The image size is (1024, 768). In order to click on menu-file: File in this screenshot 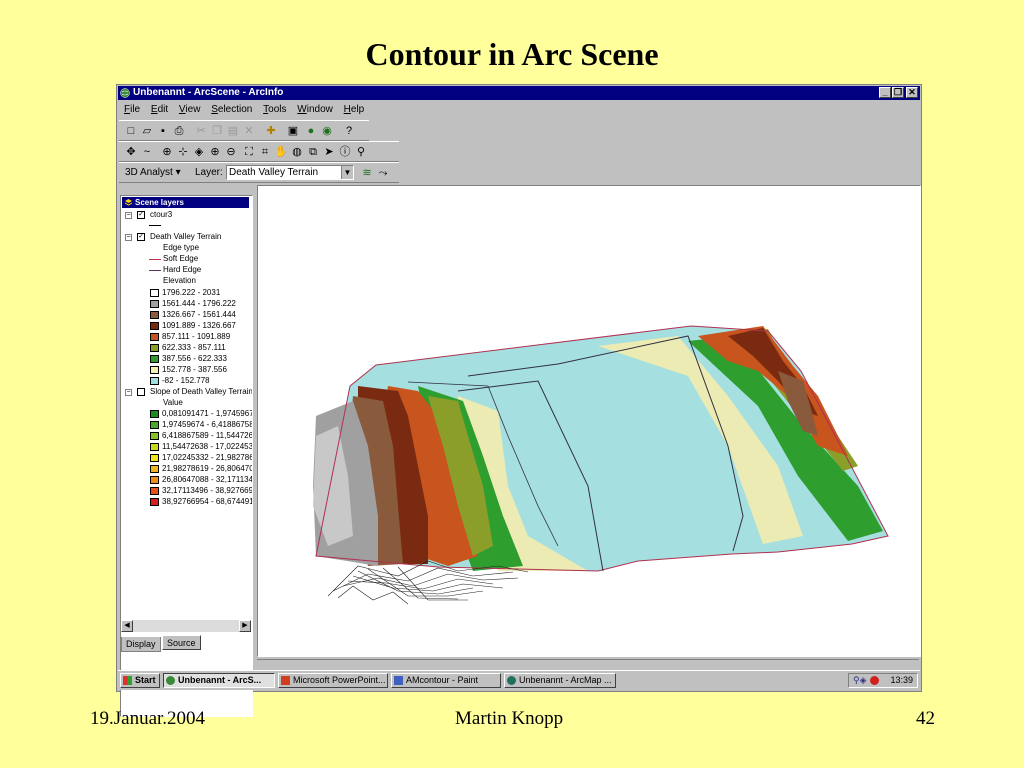, I will do `click(132, 109)`.